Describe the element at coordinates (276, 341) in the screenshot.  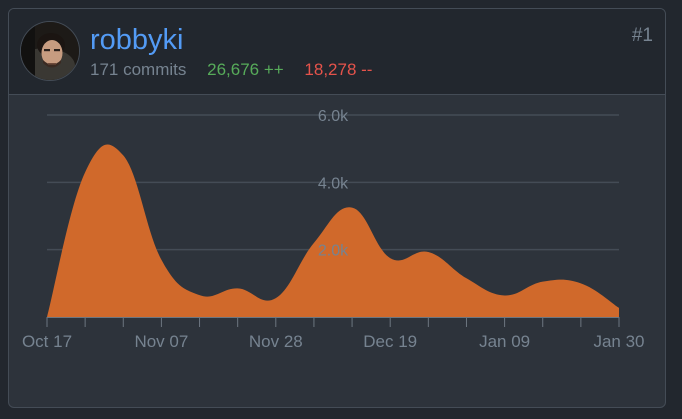
I see `x-tick-label: Nov 28` at that location.